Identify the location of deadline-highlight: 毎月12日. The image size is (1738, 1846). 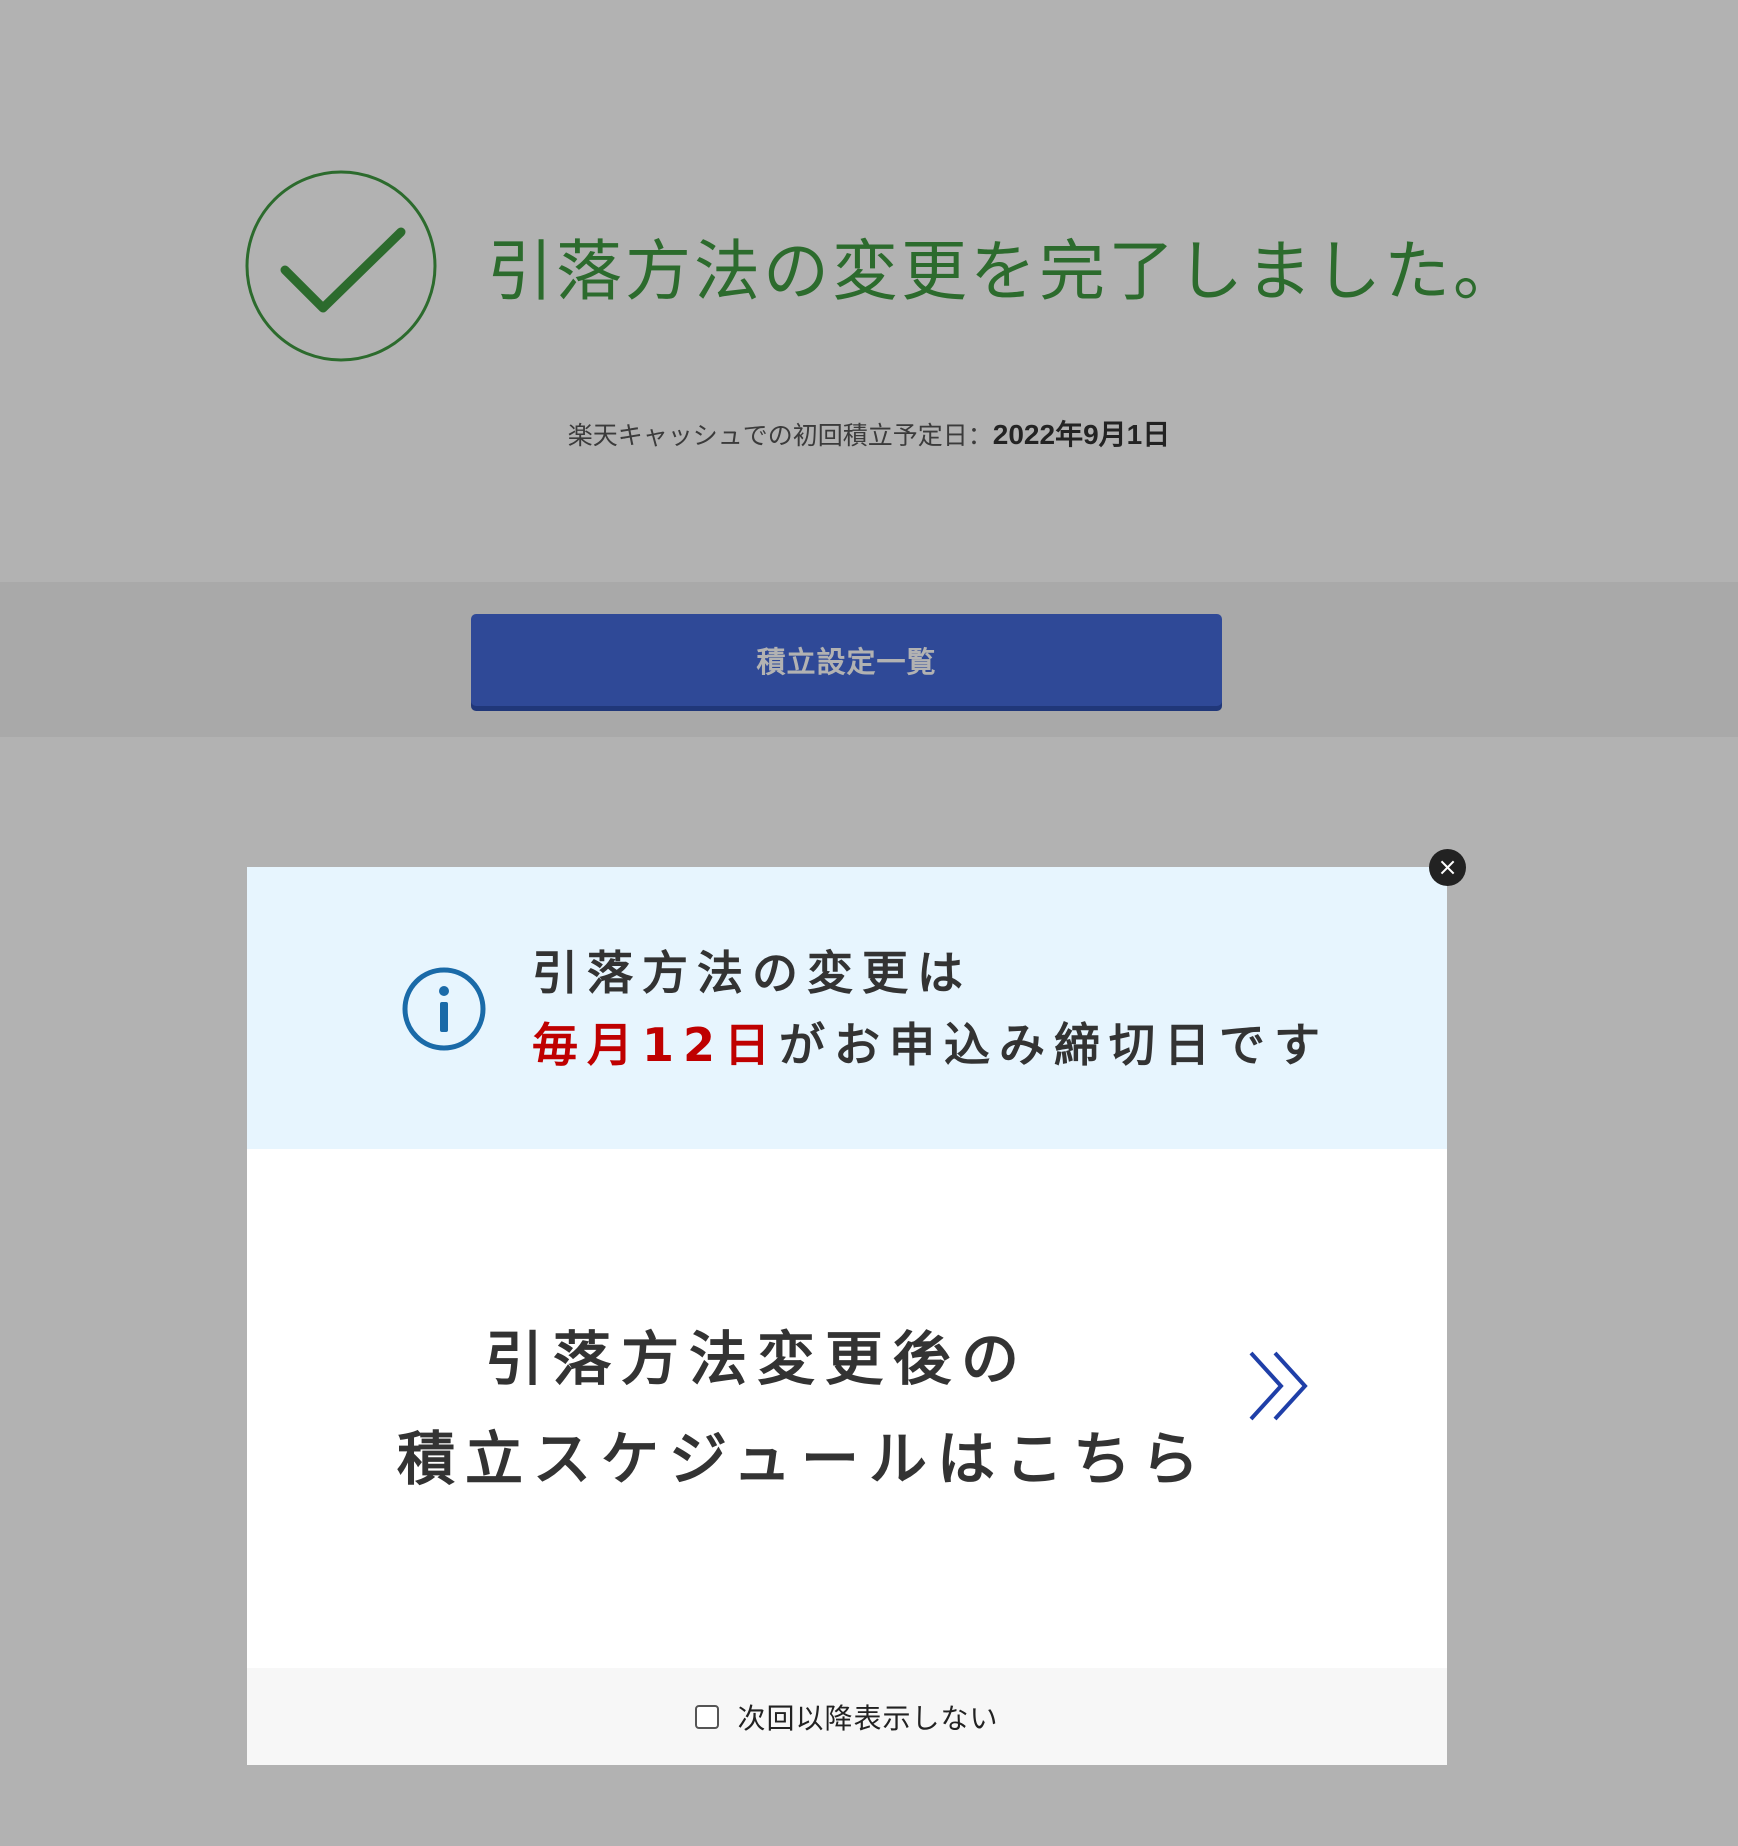
(656, 1045).